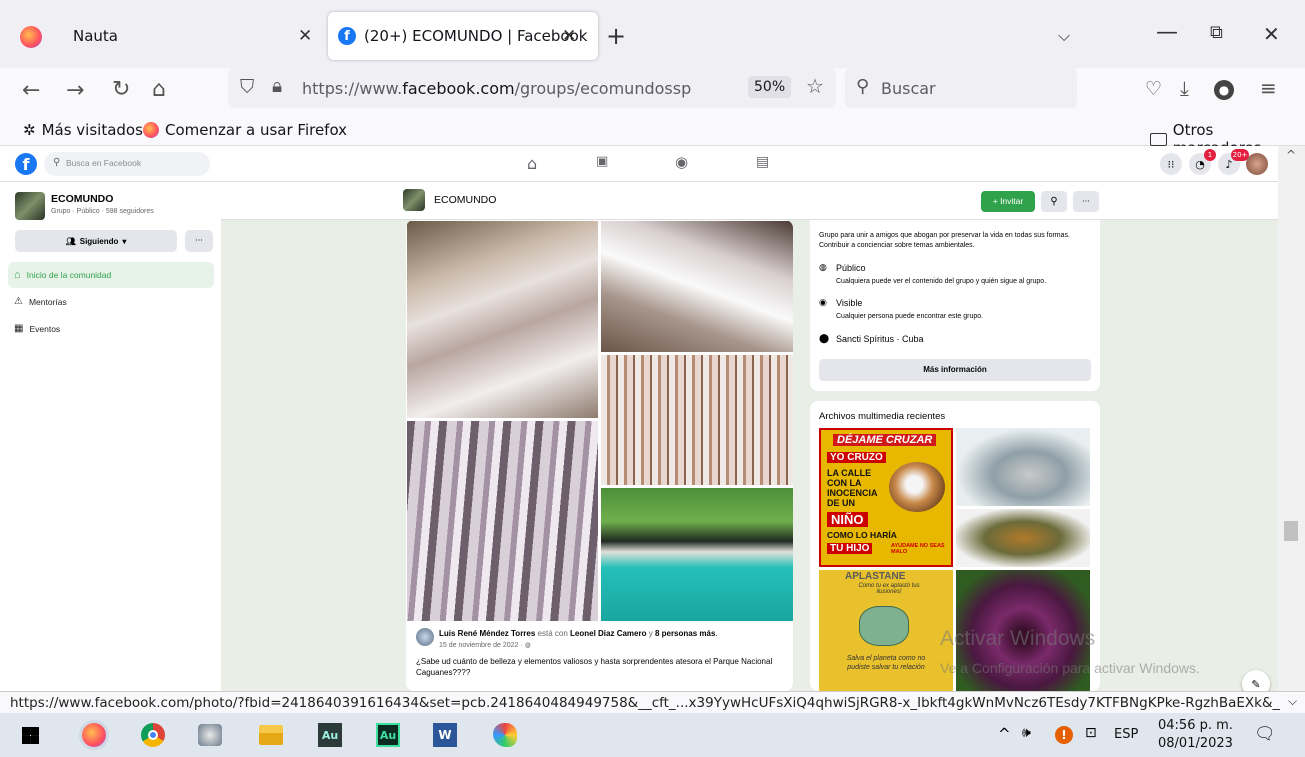 This screenshot has height=757, width=1305. Describe the element at coordinates (199, 241) in the screenshot. I see `group-more-button: ···` at that location.